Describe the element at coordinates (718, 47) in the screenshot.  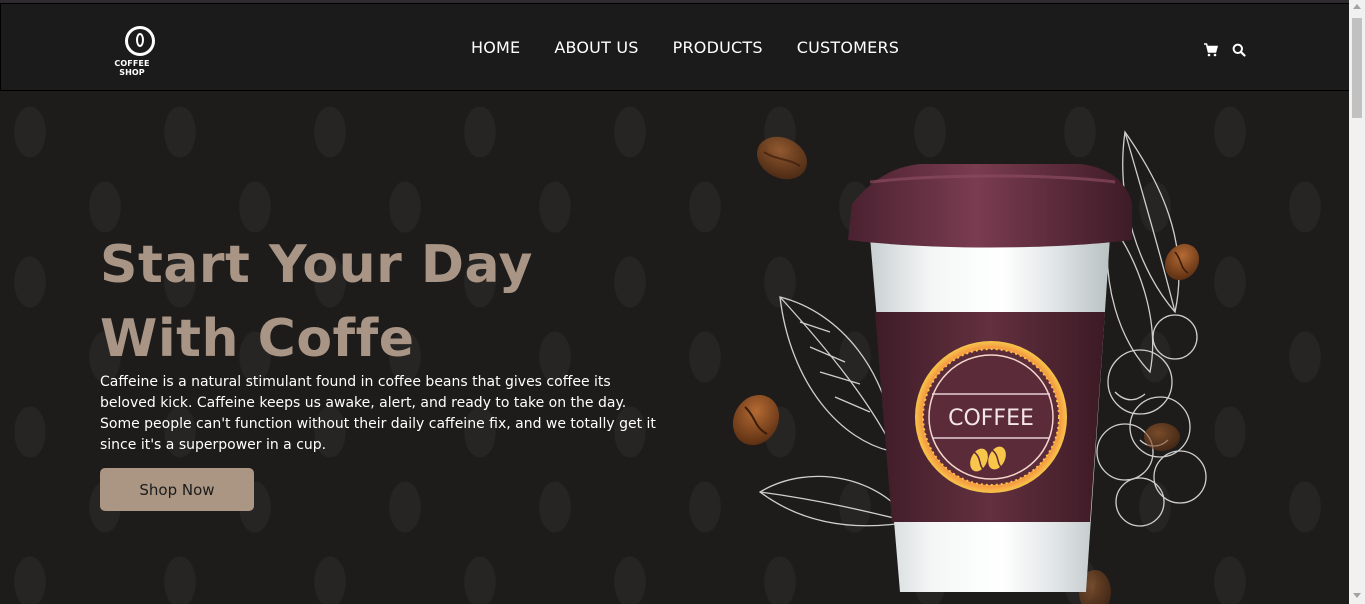
I see `nav-products: PRODUCTS` at that location.